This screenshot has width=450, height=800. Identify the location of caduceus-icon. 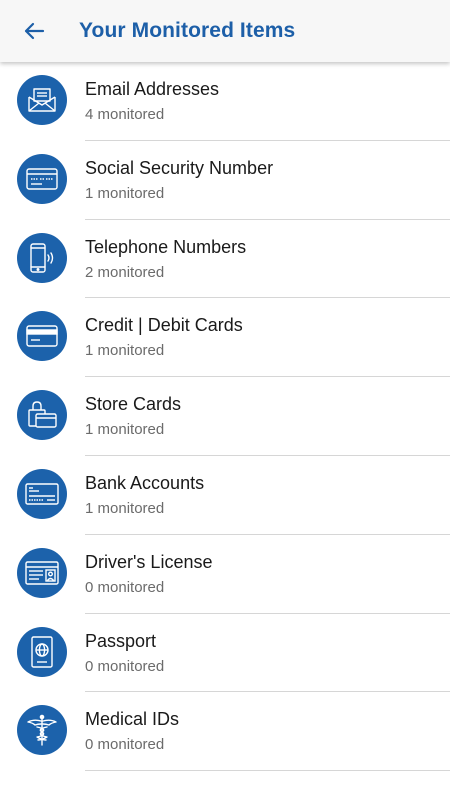
(42, 730).